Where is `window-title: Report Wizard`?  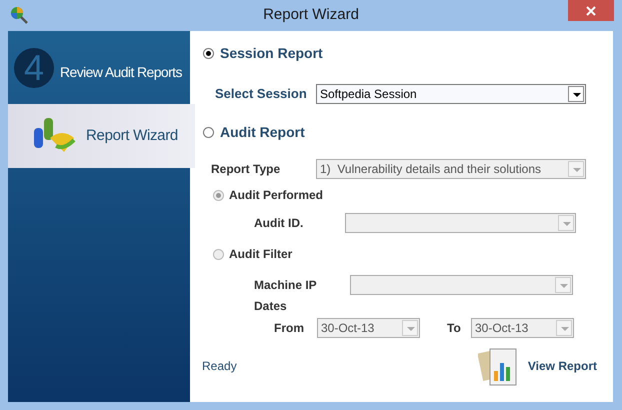
window-title: Report Wizard is located at coordinates (311, 15).